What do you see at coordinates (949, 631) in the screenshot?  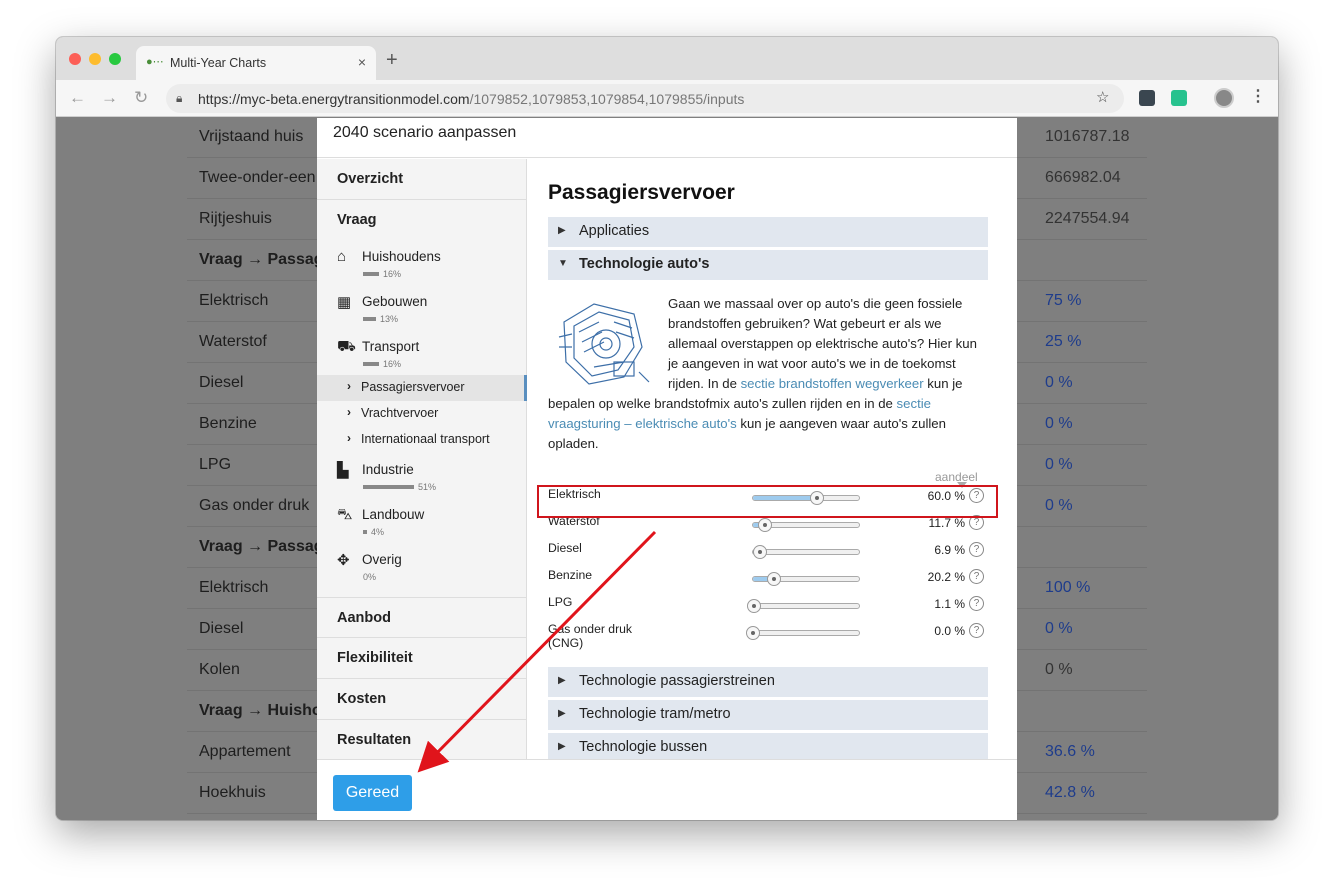 I see `slider-value: 0.0 %` at bounding box center [949, 631].